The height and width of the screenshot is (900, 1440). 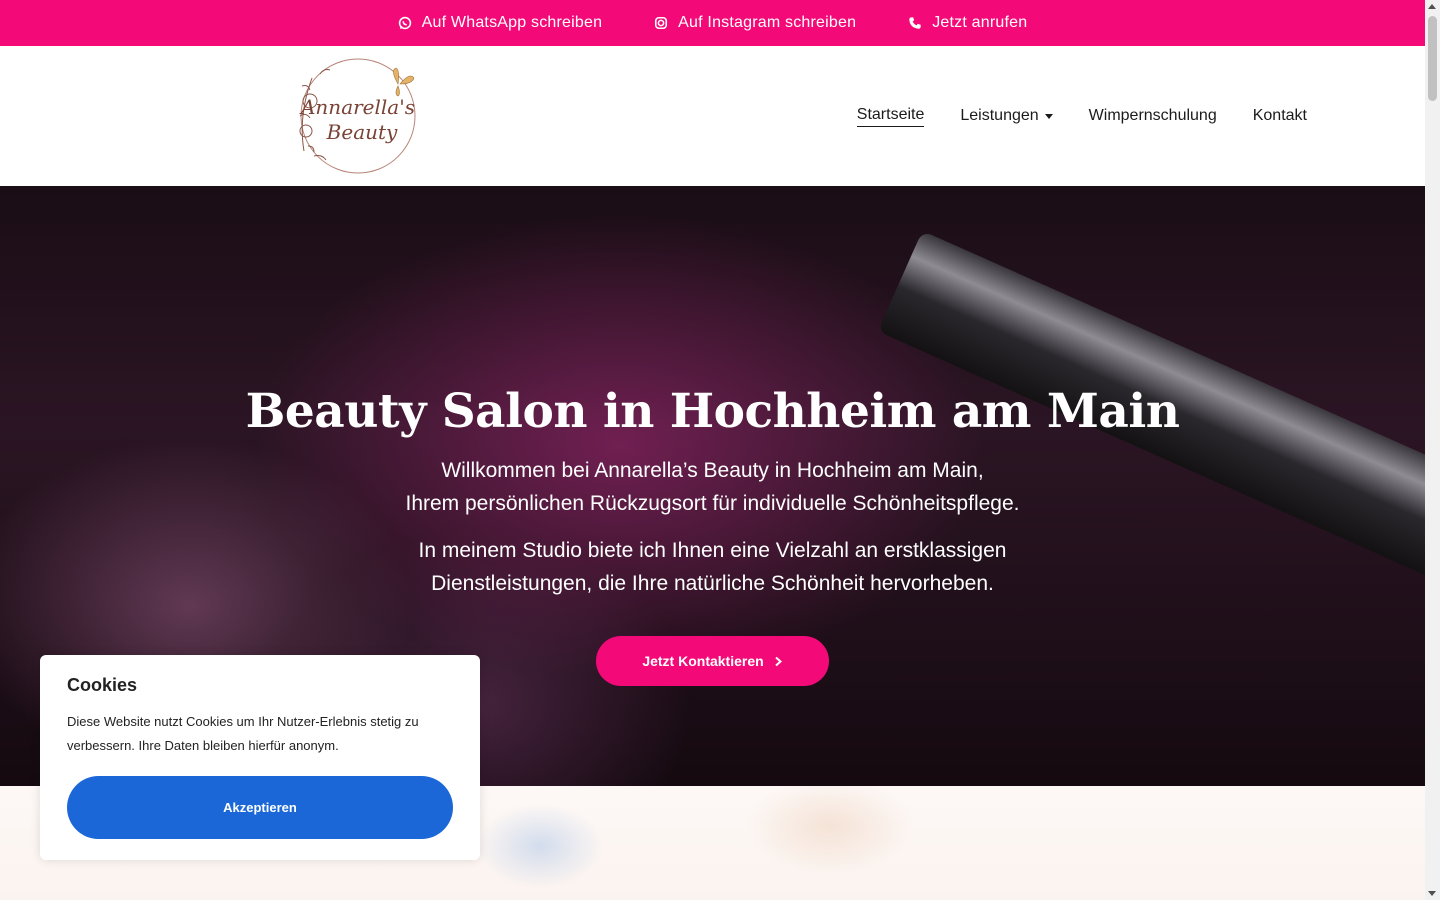 I want to click on whatsapp-link: Auf WhatsApp schreiben, so click(x=500, y=23).